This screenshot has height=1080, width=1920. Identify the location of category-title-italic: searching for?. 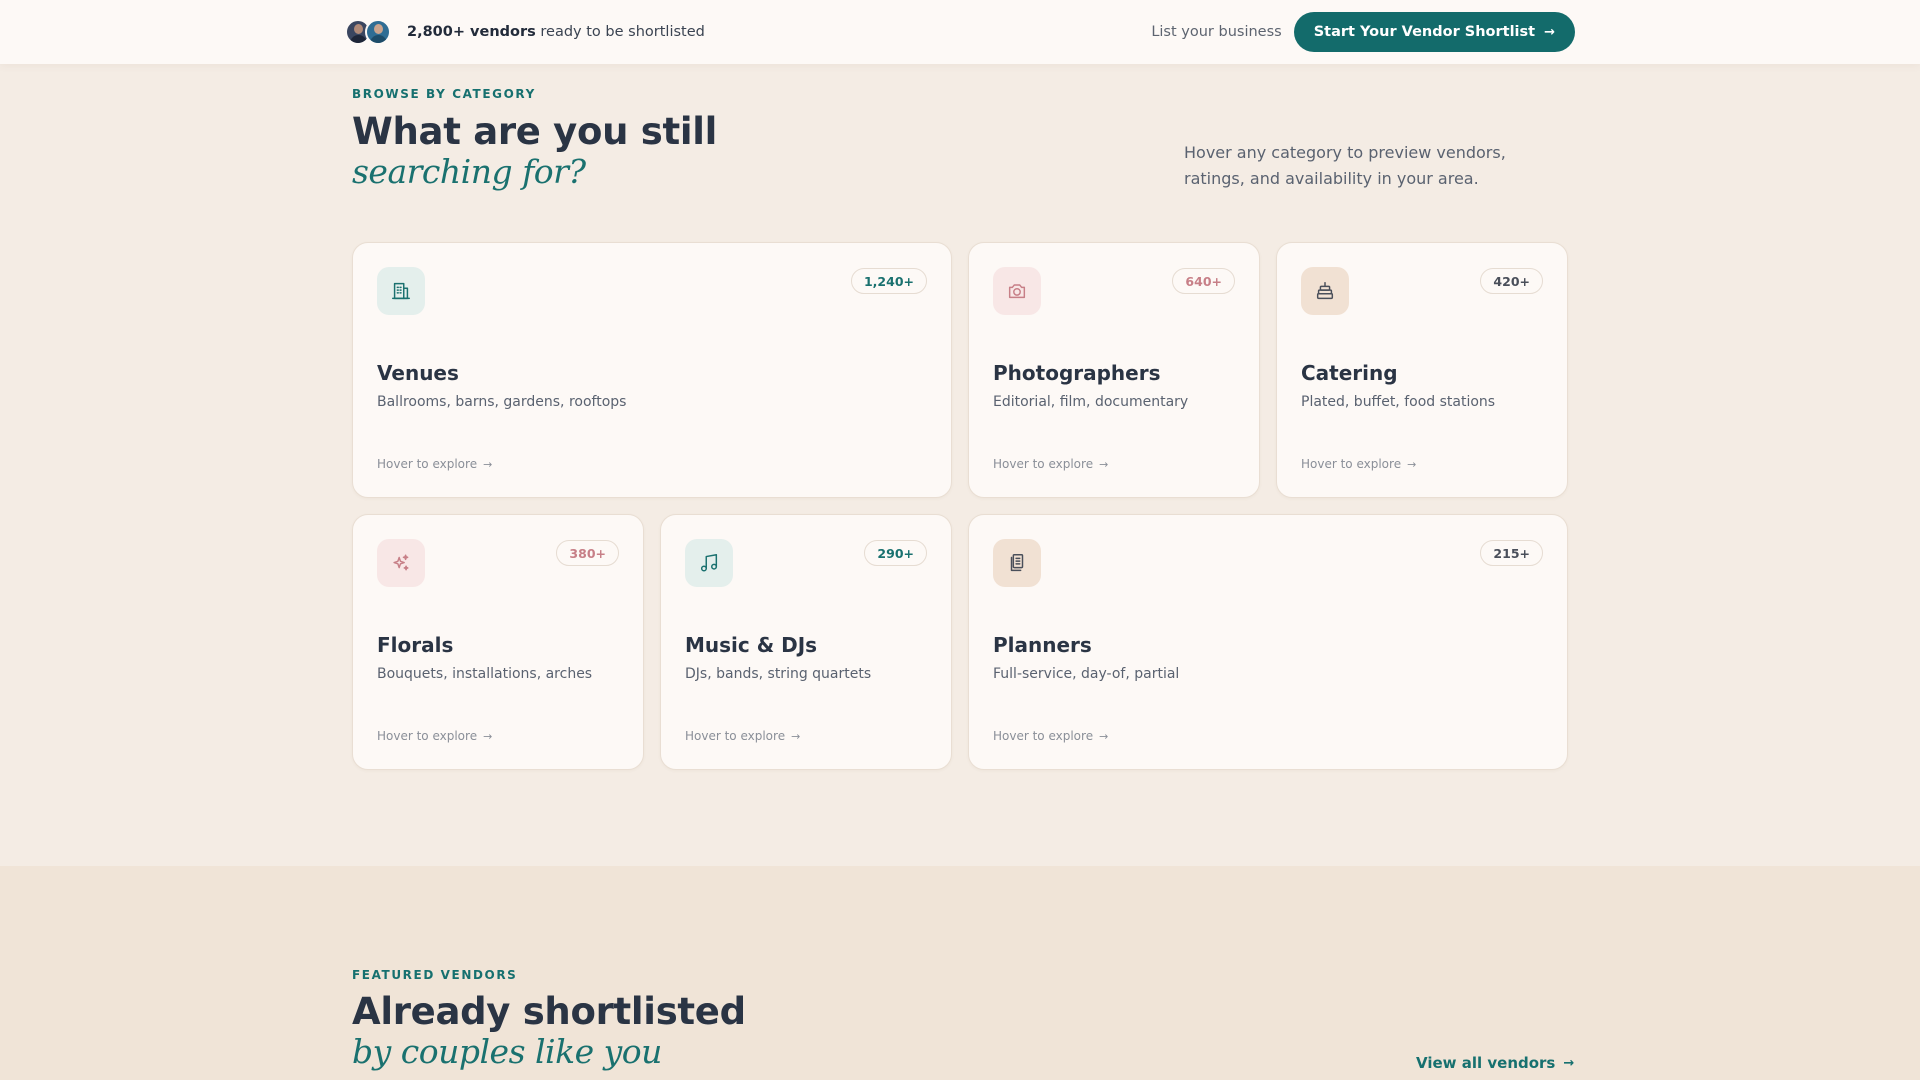
(469, 171).